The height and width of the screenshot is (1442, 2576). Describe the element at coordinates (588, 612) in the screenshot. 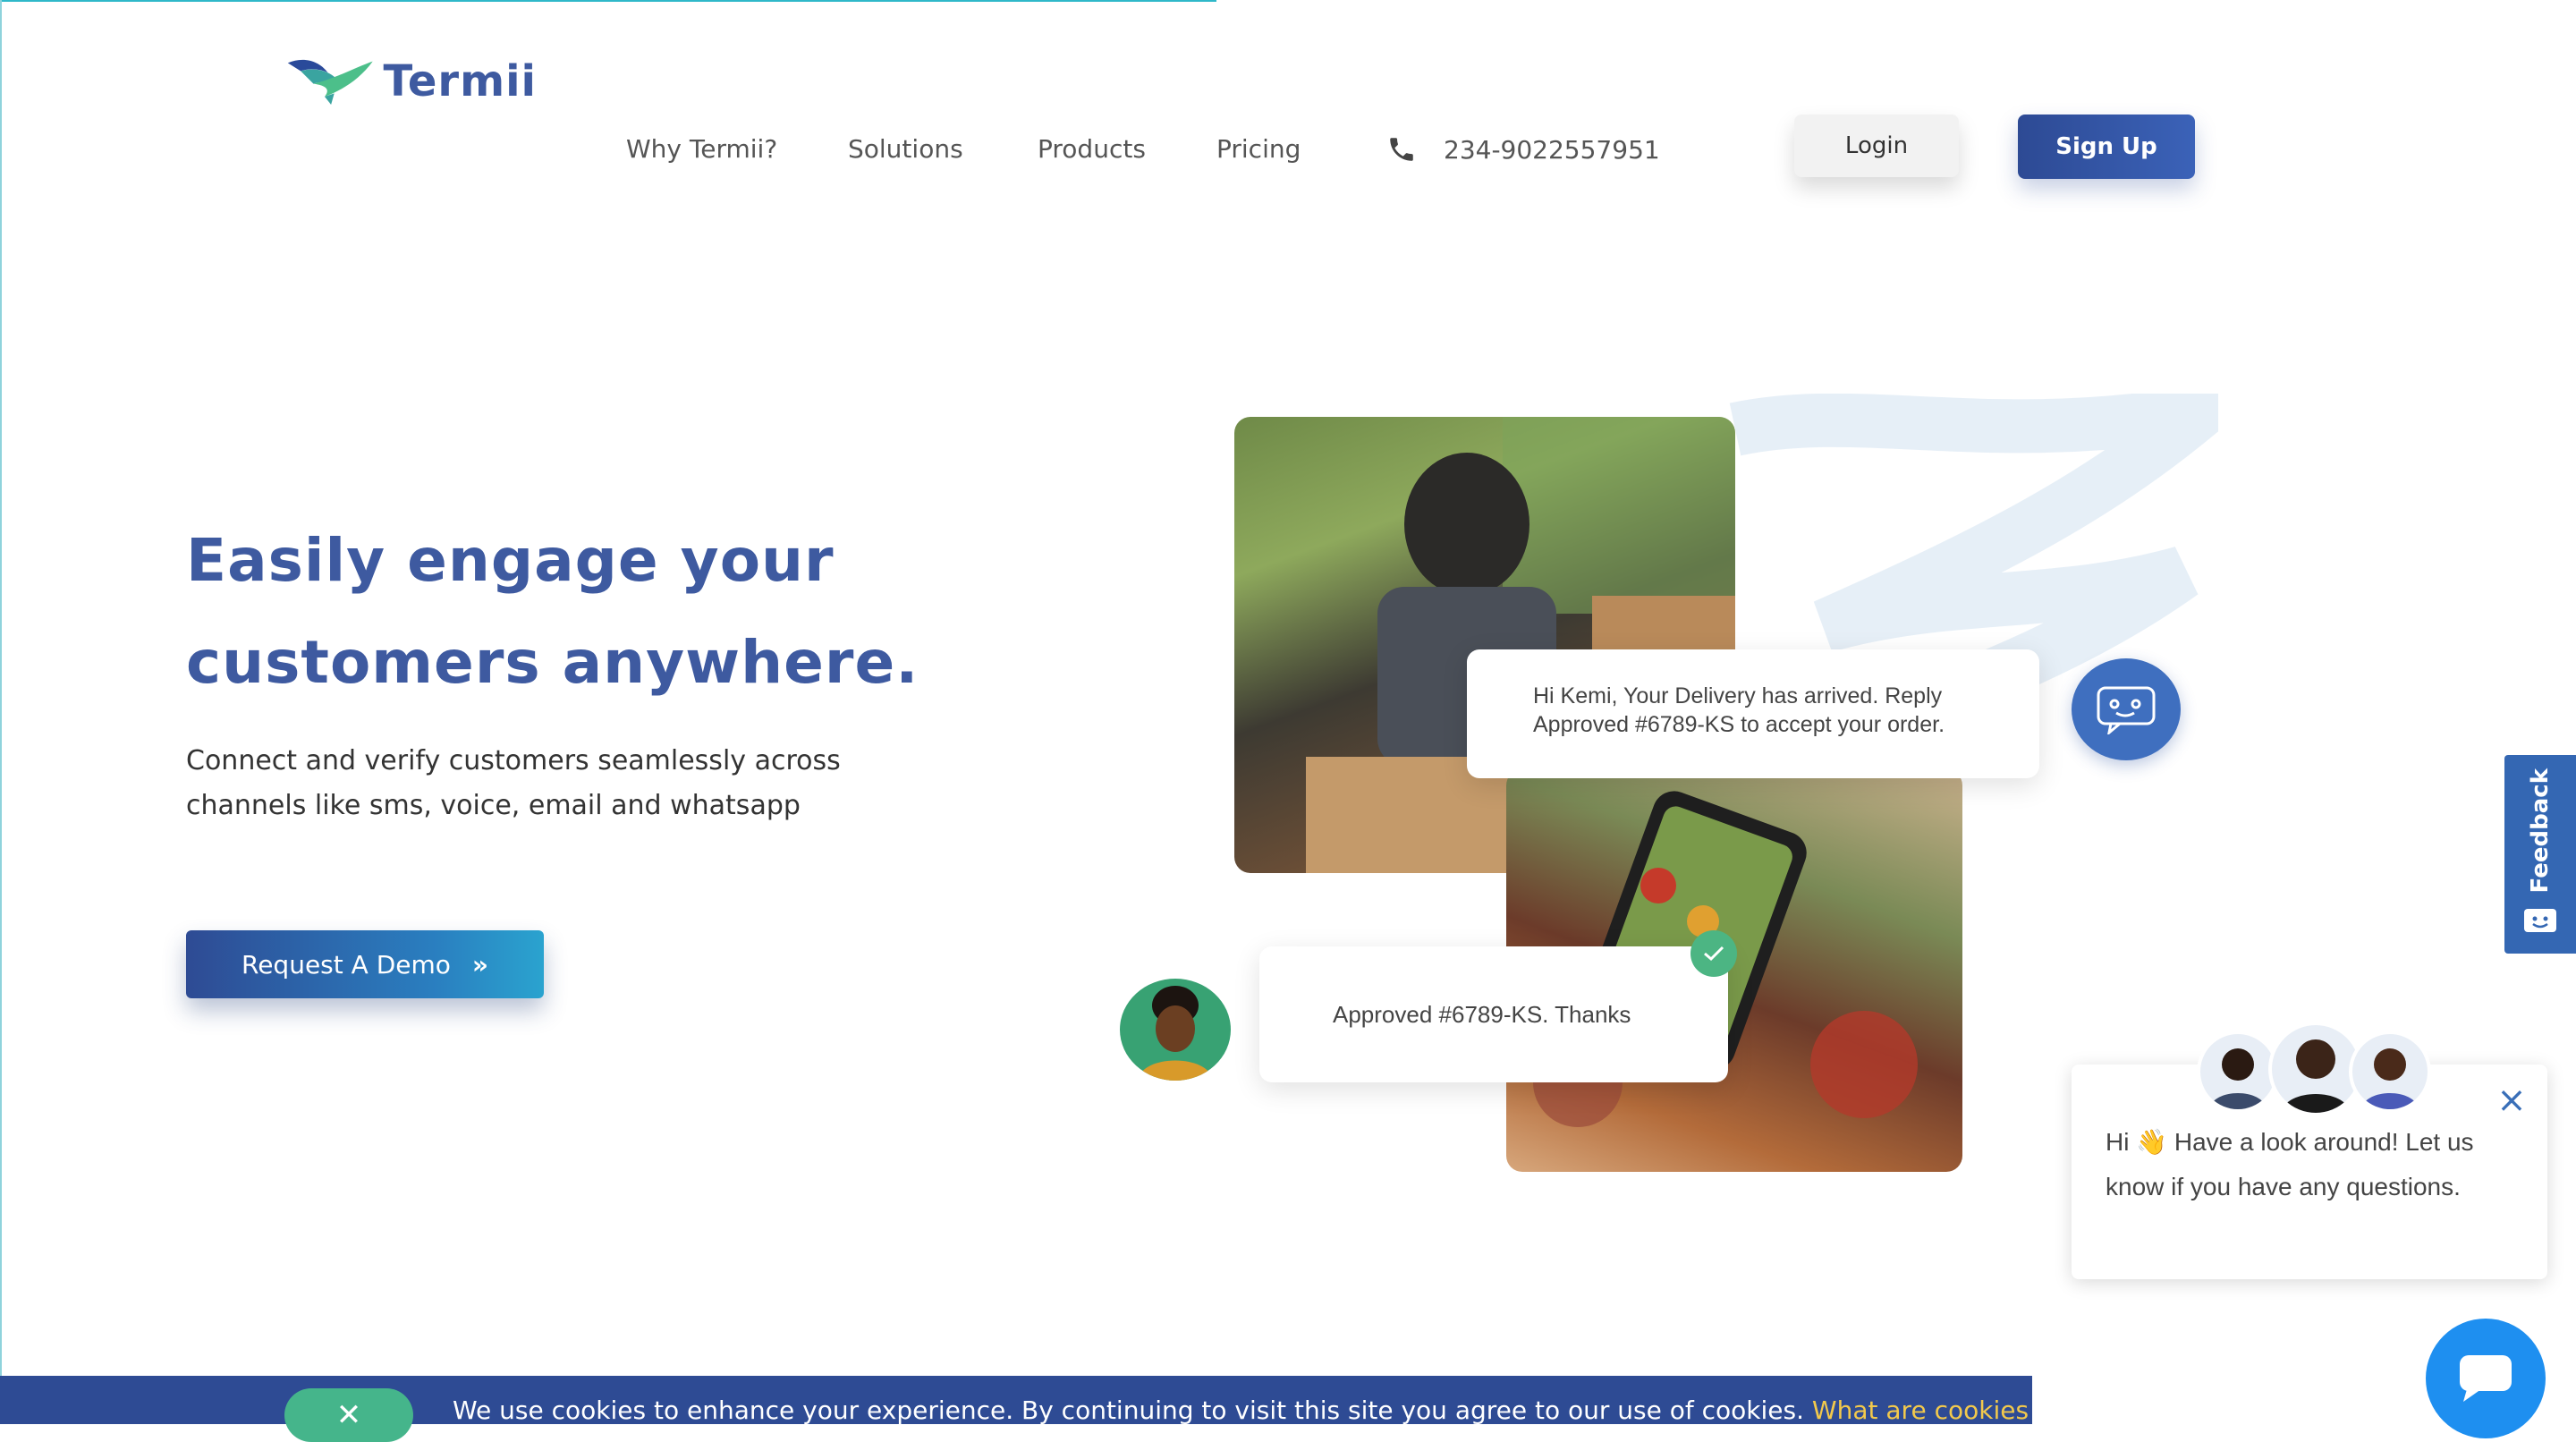

I see `hero-title: Easily engage your customers anywhere.` at that location.